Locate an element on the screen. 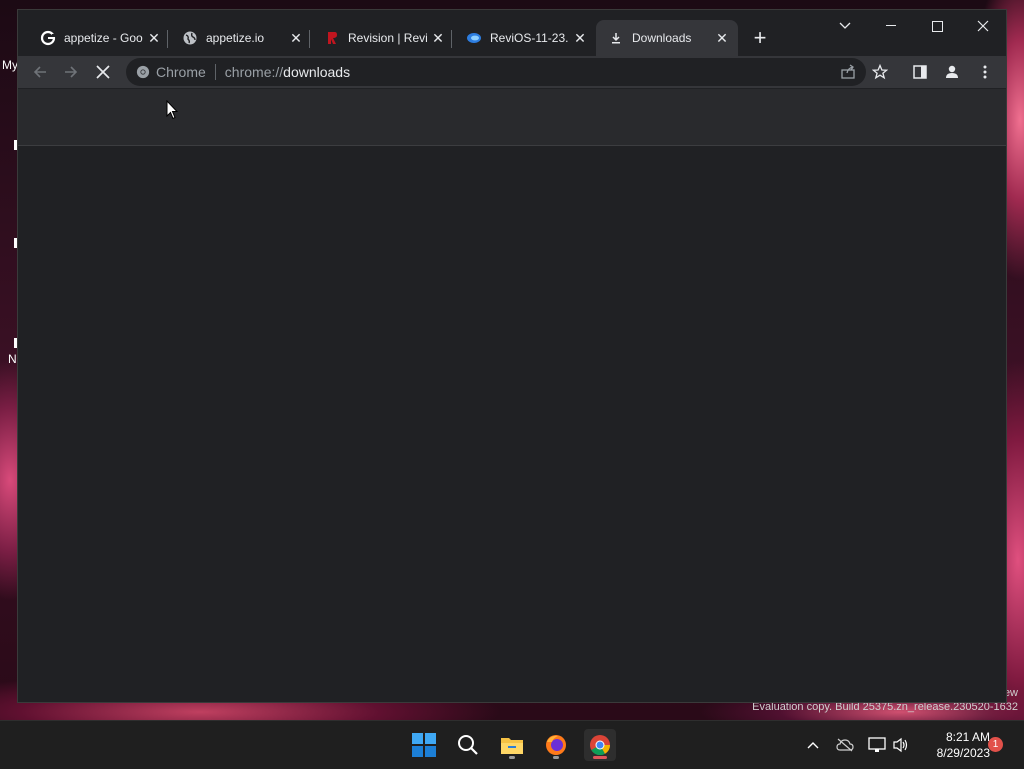 The image size is (1024, 769). profile-icon is located at coordinates (952, 71).